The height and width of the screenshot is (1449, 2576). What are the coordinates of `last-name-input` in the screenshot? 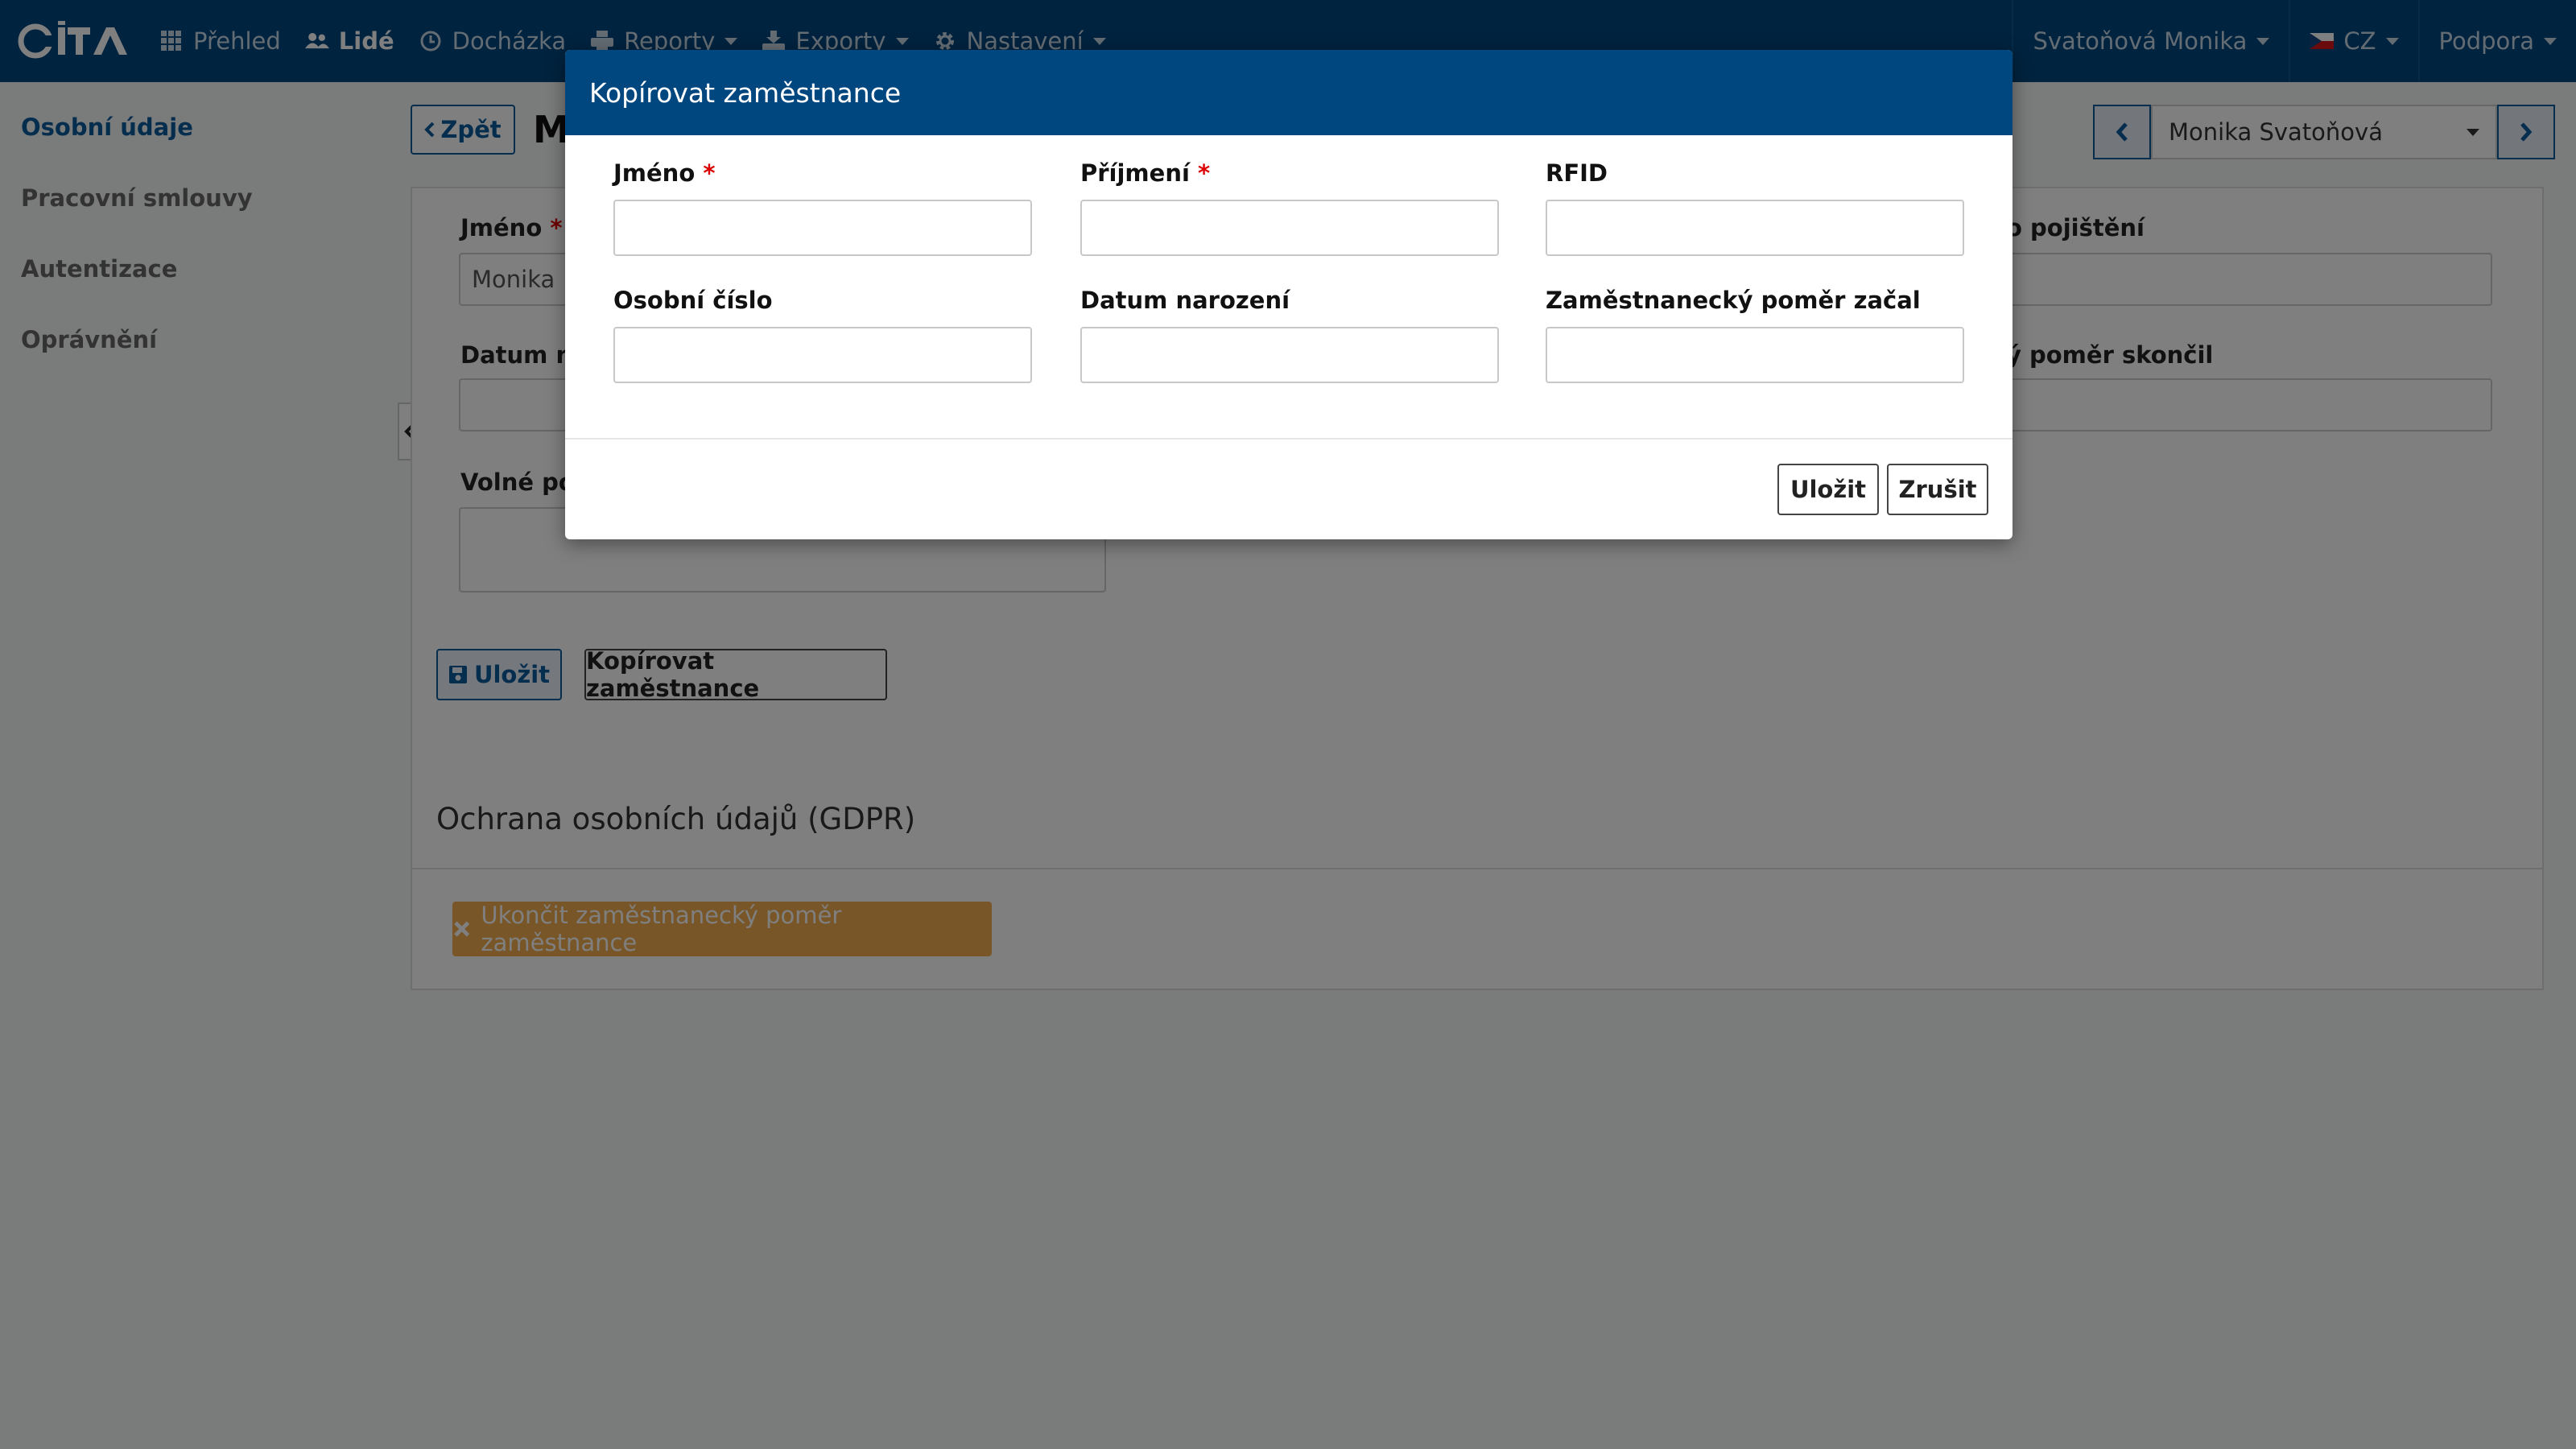 It's located at (1289, 228).